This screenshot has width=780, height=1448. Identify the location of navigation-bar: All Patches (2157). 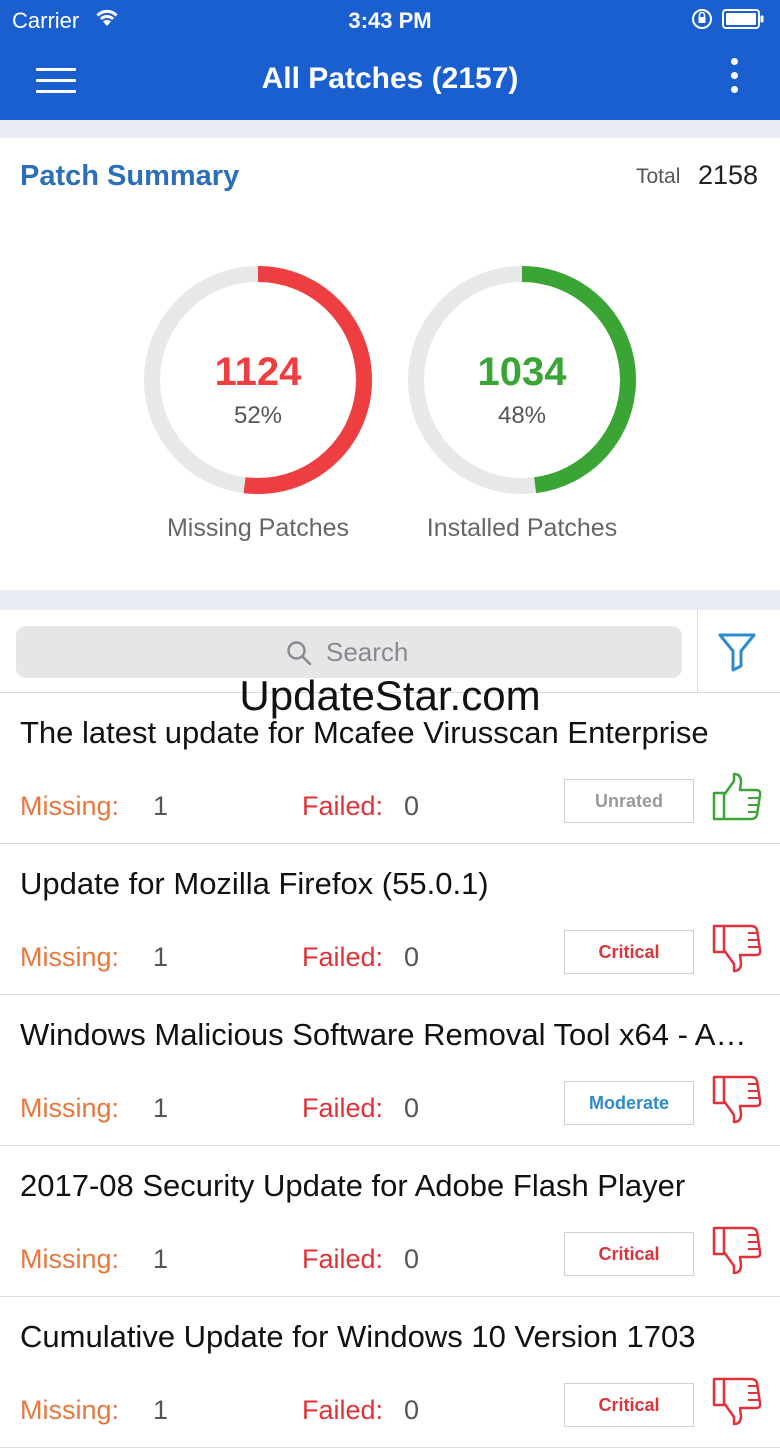
(390, 80).